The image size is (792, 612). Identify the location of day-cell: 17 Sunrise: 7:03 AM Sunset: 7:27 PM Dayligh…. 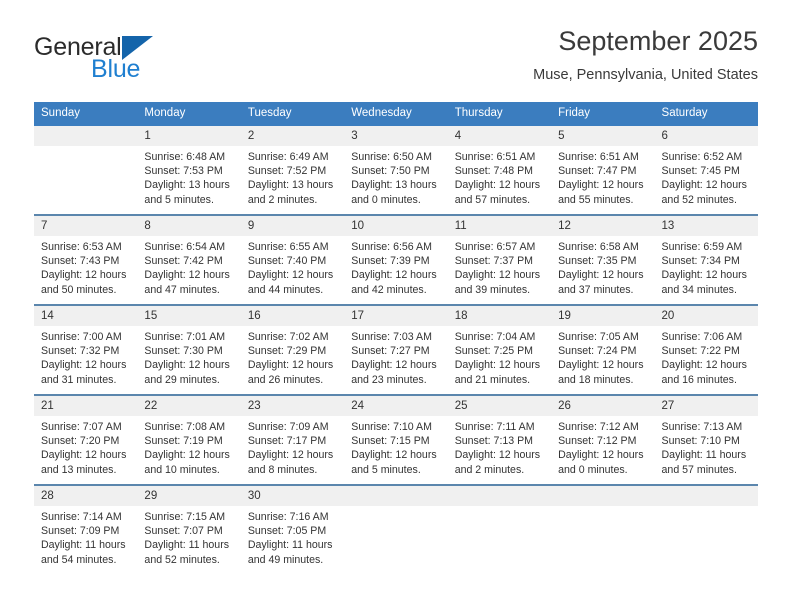
(396, 350).